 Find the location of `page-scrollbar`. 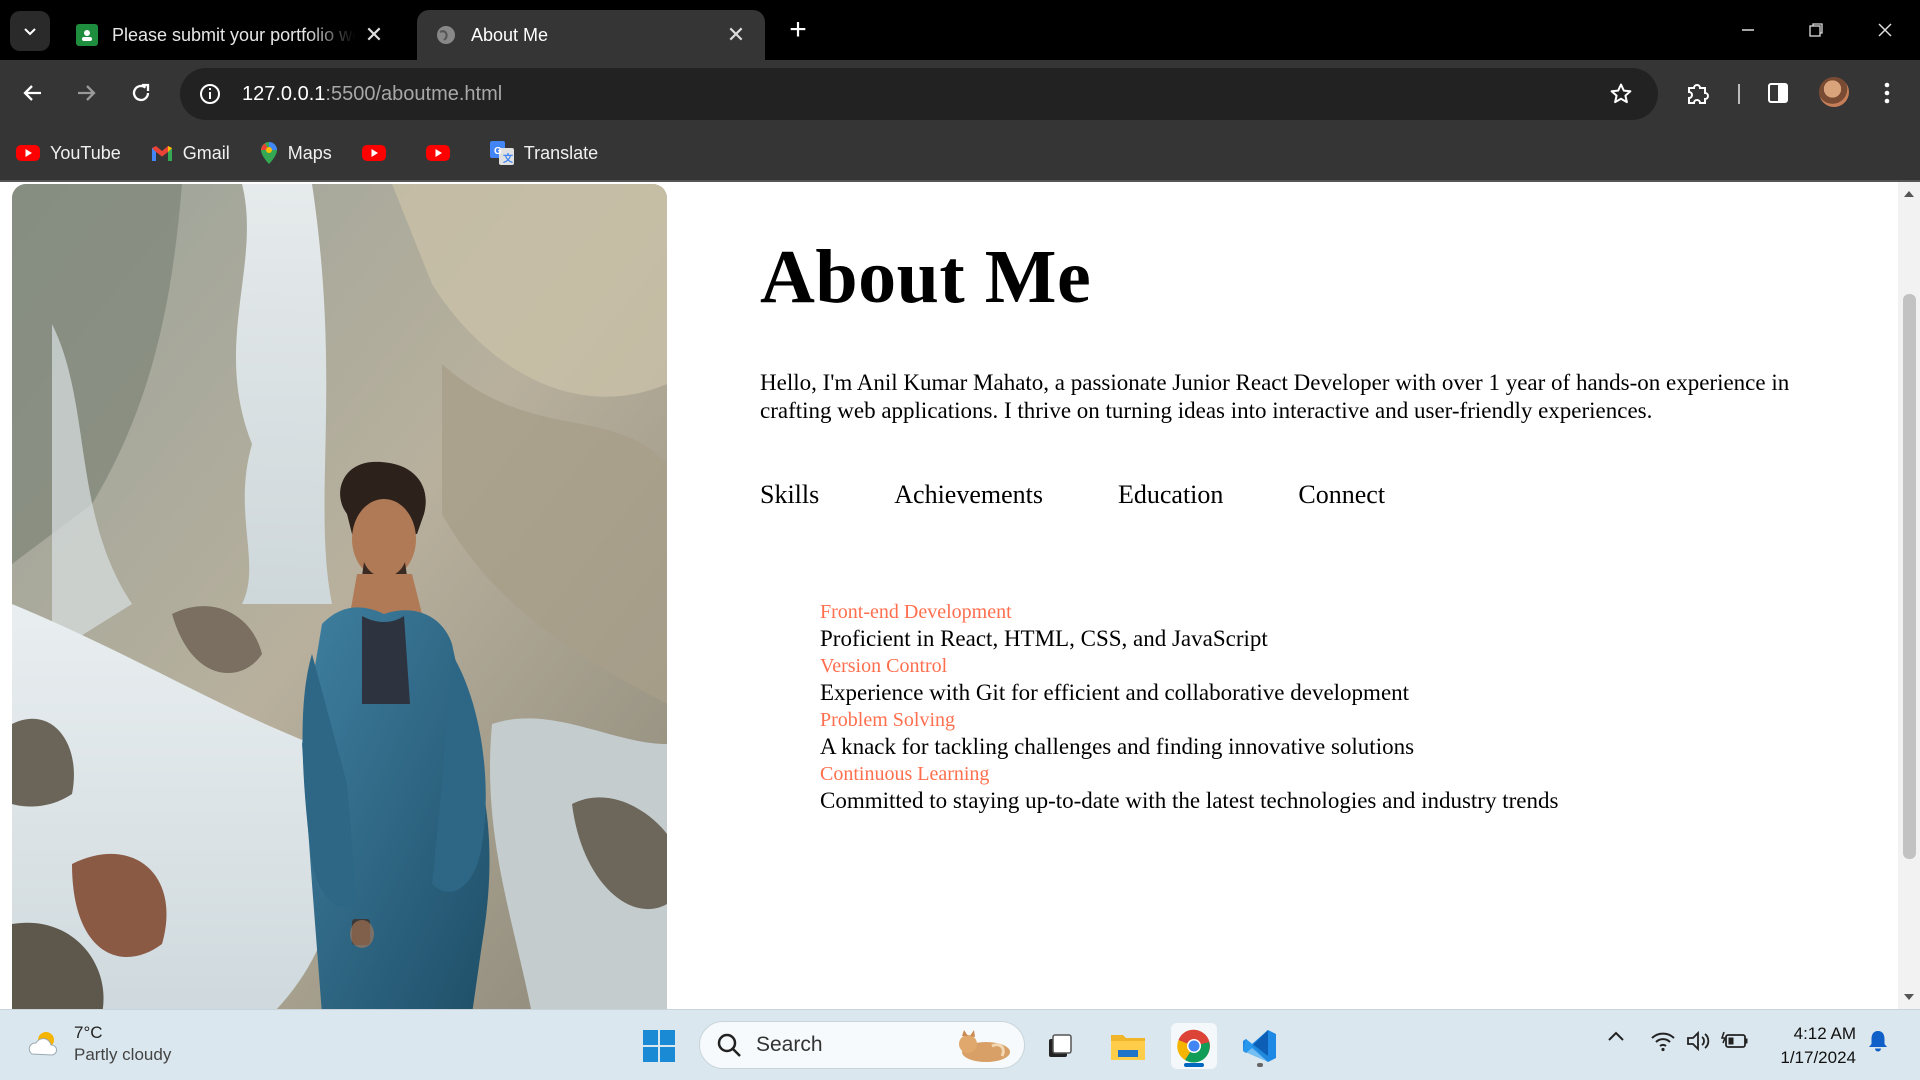

page-scrollbar is located at coordinates (1909, 595).